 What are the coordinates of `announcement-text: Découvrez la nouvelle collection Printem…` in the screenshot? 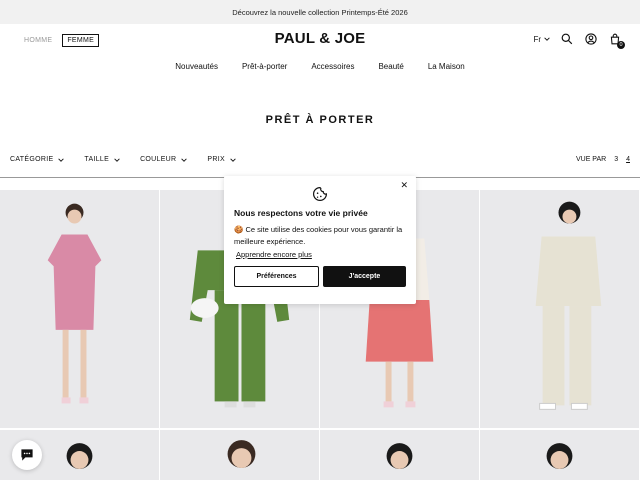 It's located at (320, 12).